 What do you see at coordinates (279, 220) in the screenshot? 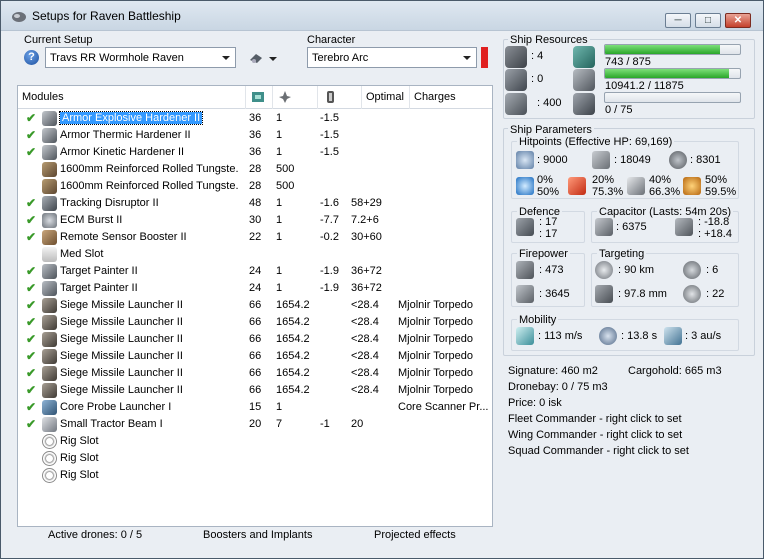
I see `module-pg: 1` at bounding box center [279, 220].